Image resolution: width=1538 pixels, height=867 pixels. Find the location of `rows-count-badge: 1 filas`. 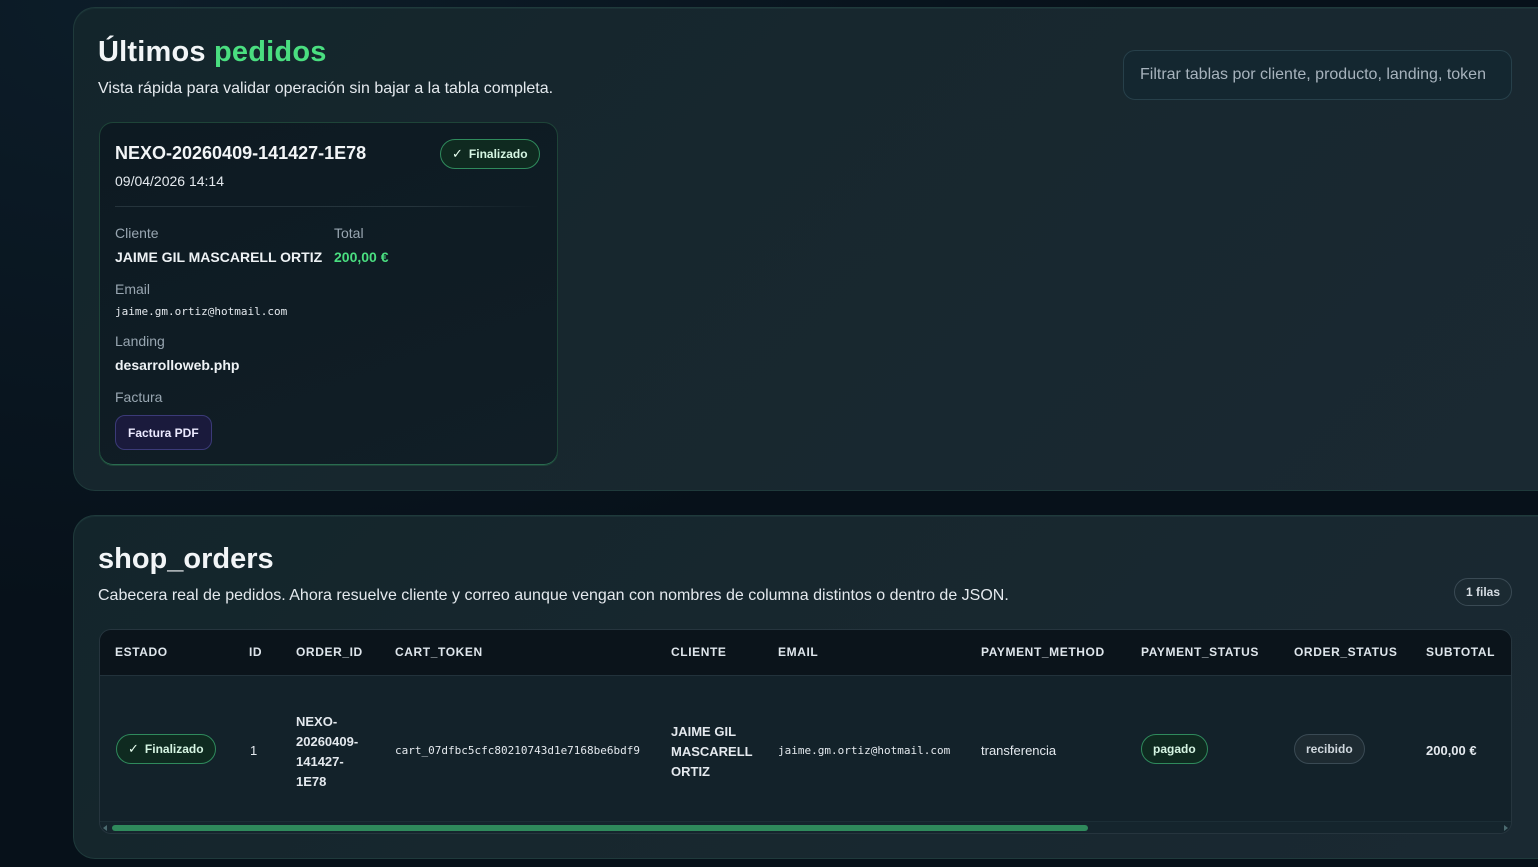

rows-count-badge: 1 filas is located at coordinates (1483, 592).